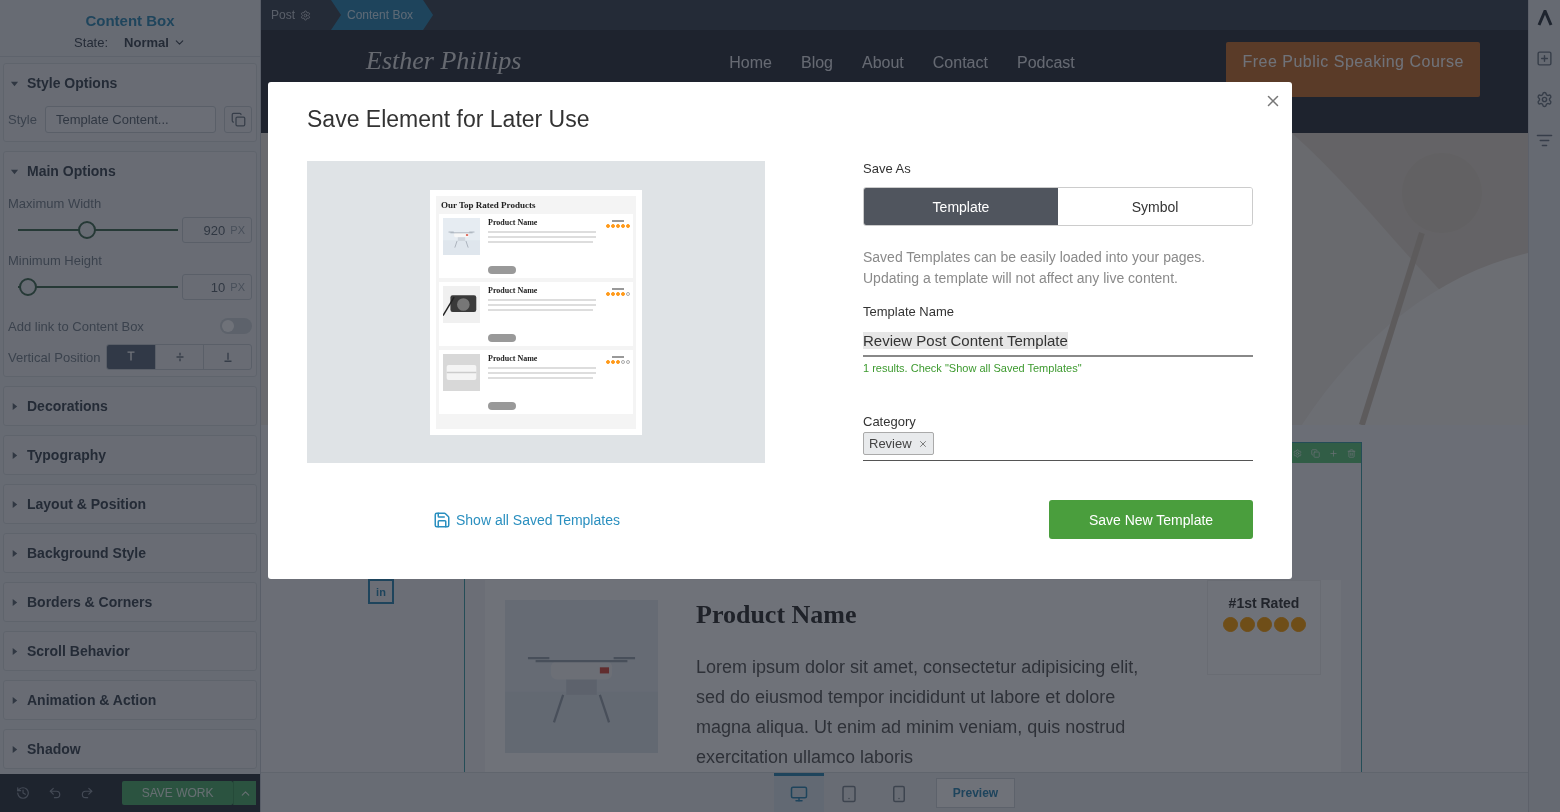 The image size is (1560, 812). Describe the element at coordinates (130, 700) in the screenshot. I see `section-header: Animation & Action` at that location.